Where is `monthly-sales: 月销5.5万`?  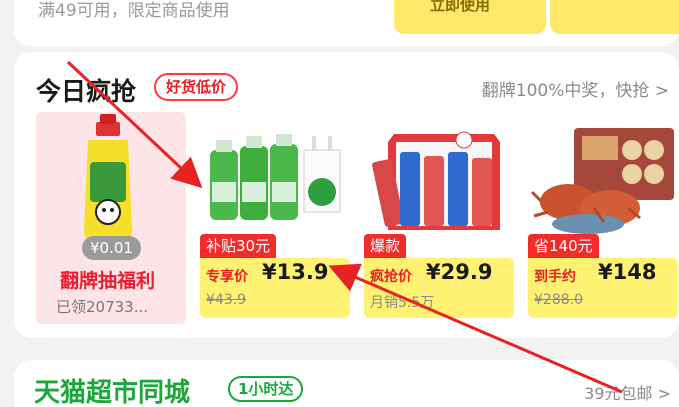 monthly-sales: 月销5.5万 is located at coordinates (402, 303).